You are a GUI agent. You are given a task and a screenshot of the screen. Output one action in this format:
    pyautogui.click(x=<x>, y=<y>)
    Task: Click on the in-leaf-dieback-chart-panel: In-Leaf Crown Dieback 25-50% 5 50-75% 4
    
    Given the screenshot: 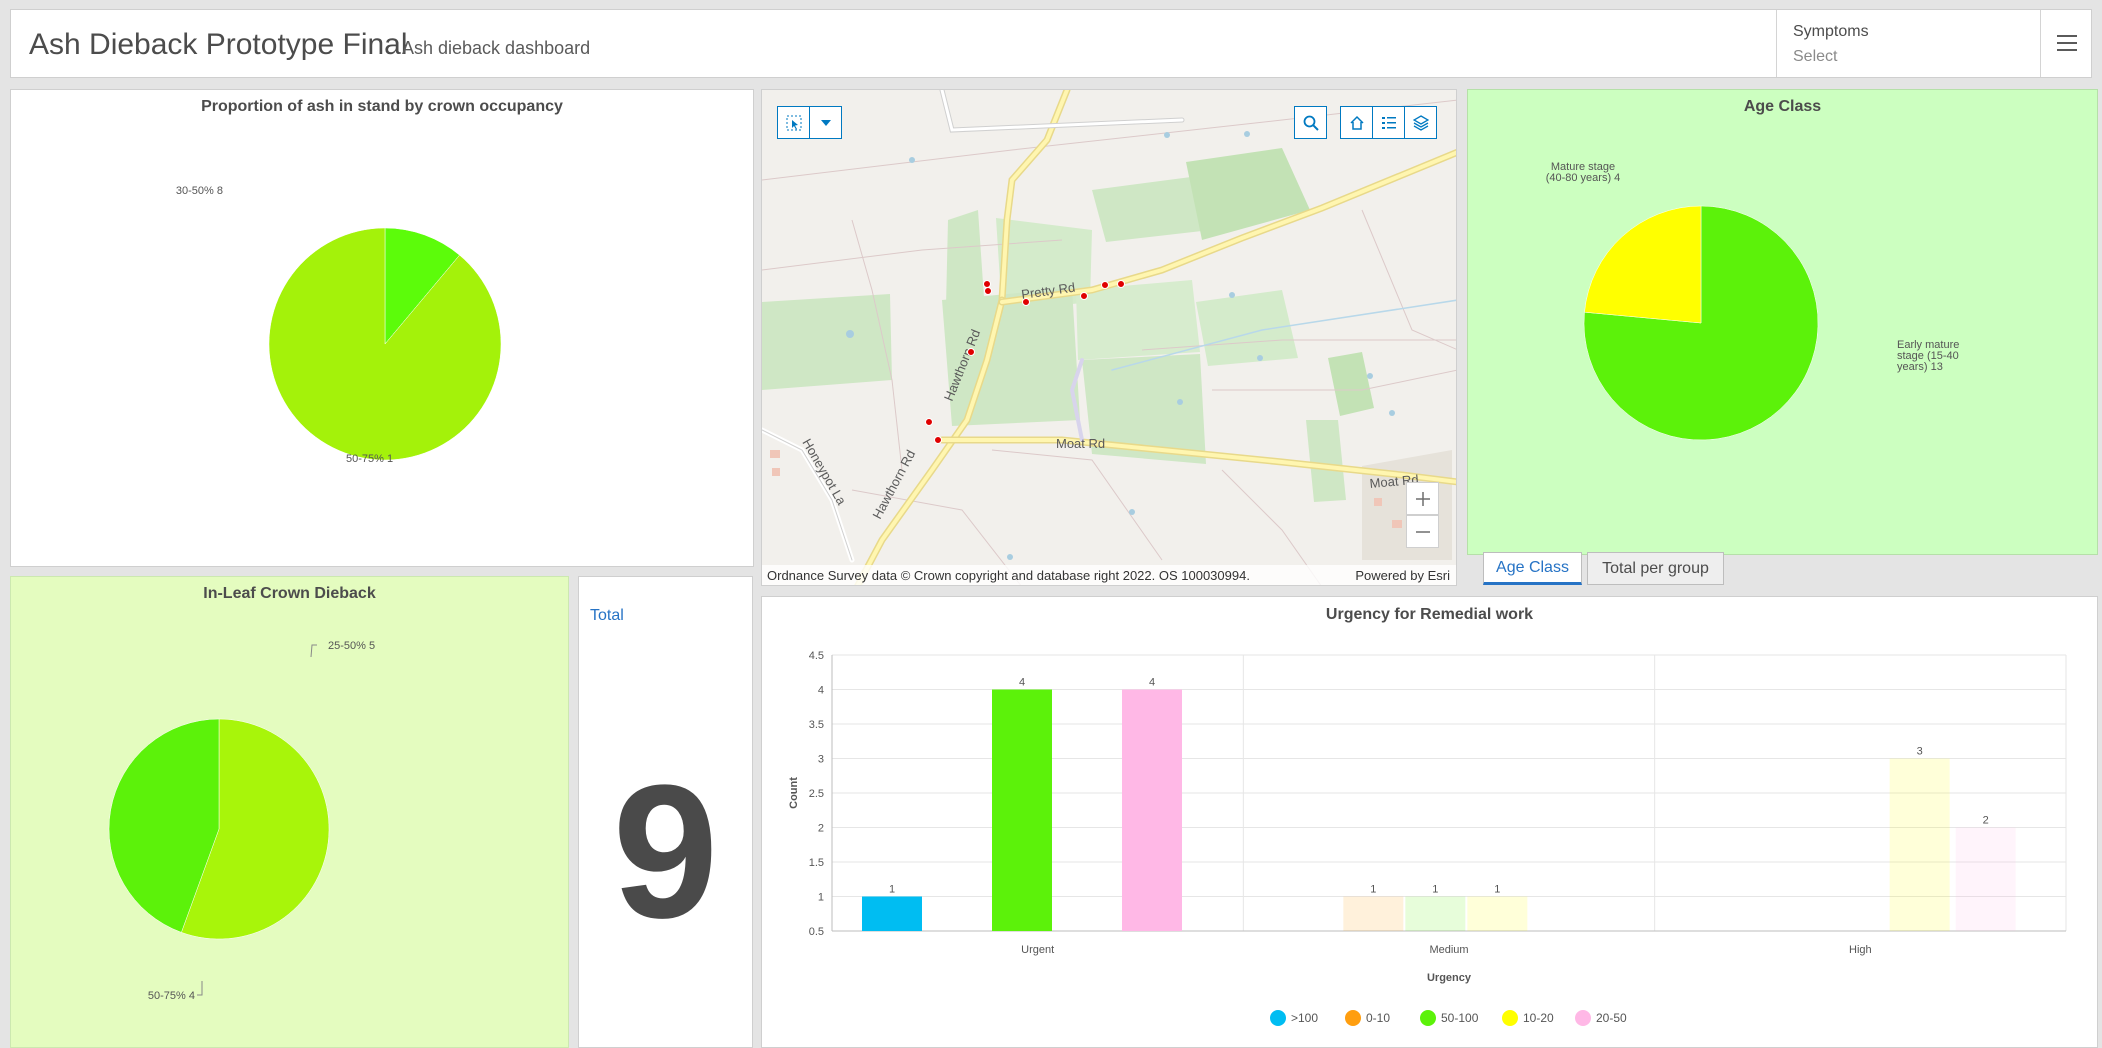 What is the action you would take?
    pyautogui.click(x=289, y=812)
    